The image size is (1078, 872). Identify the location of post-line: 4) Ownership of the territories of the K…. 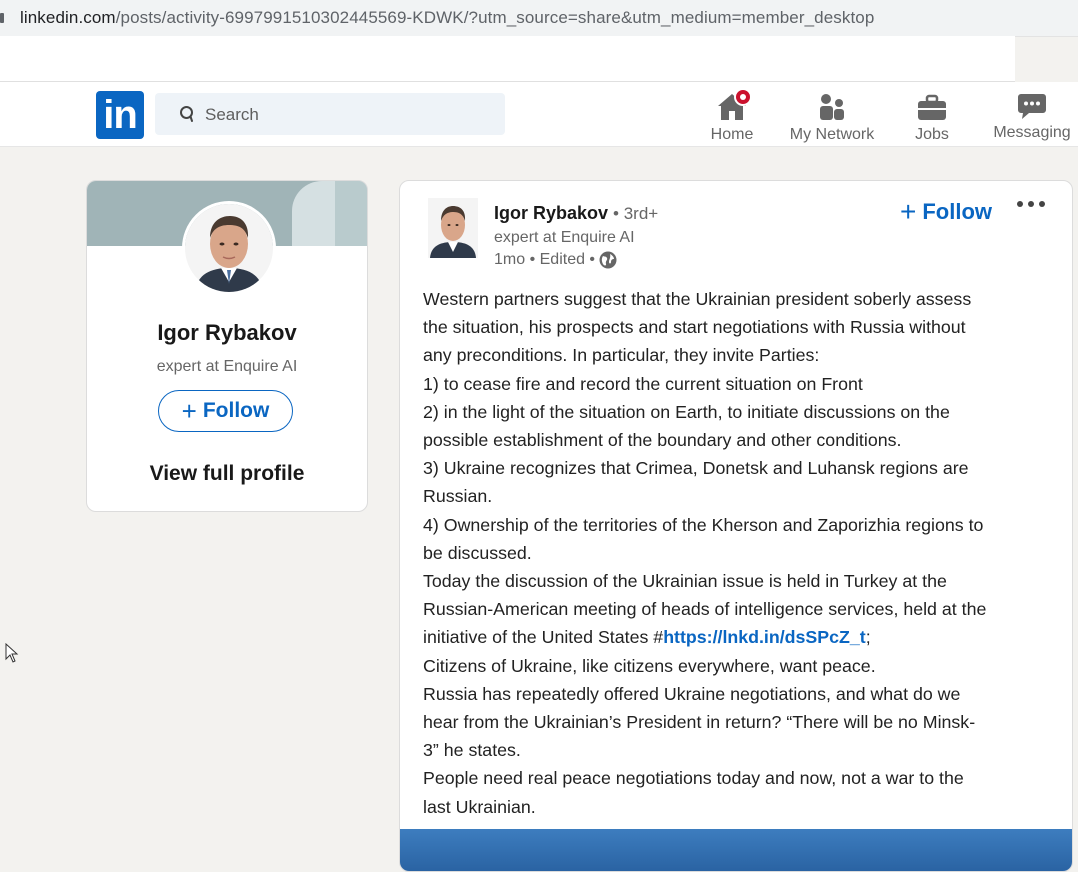
(703, 524).